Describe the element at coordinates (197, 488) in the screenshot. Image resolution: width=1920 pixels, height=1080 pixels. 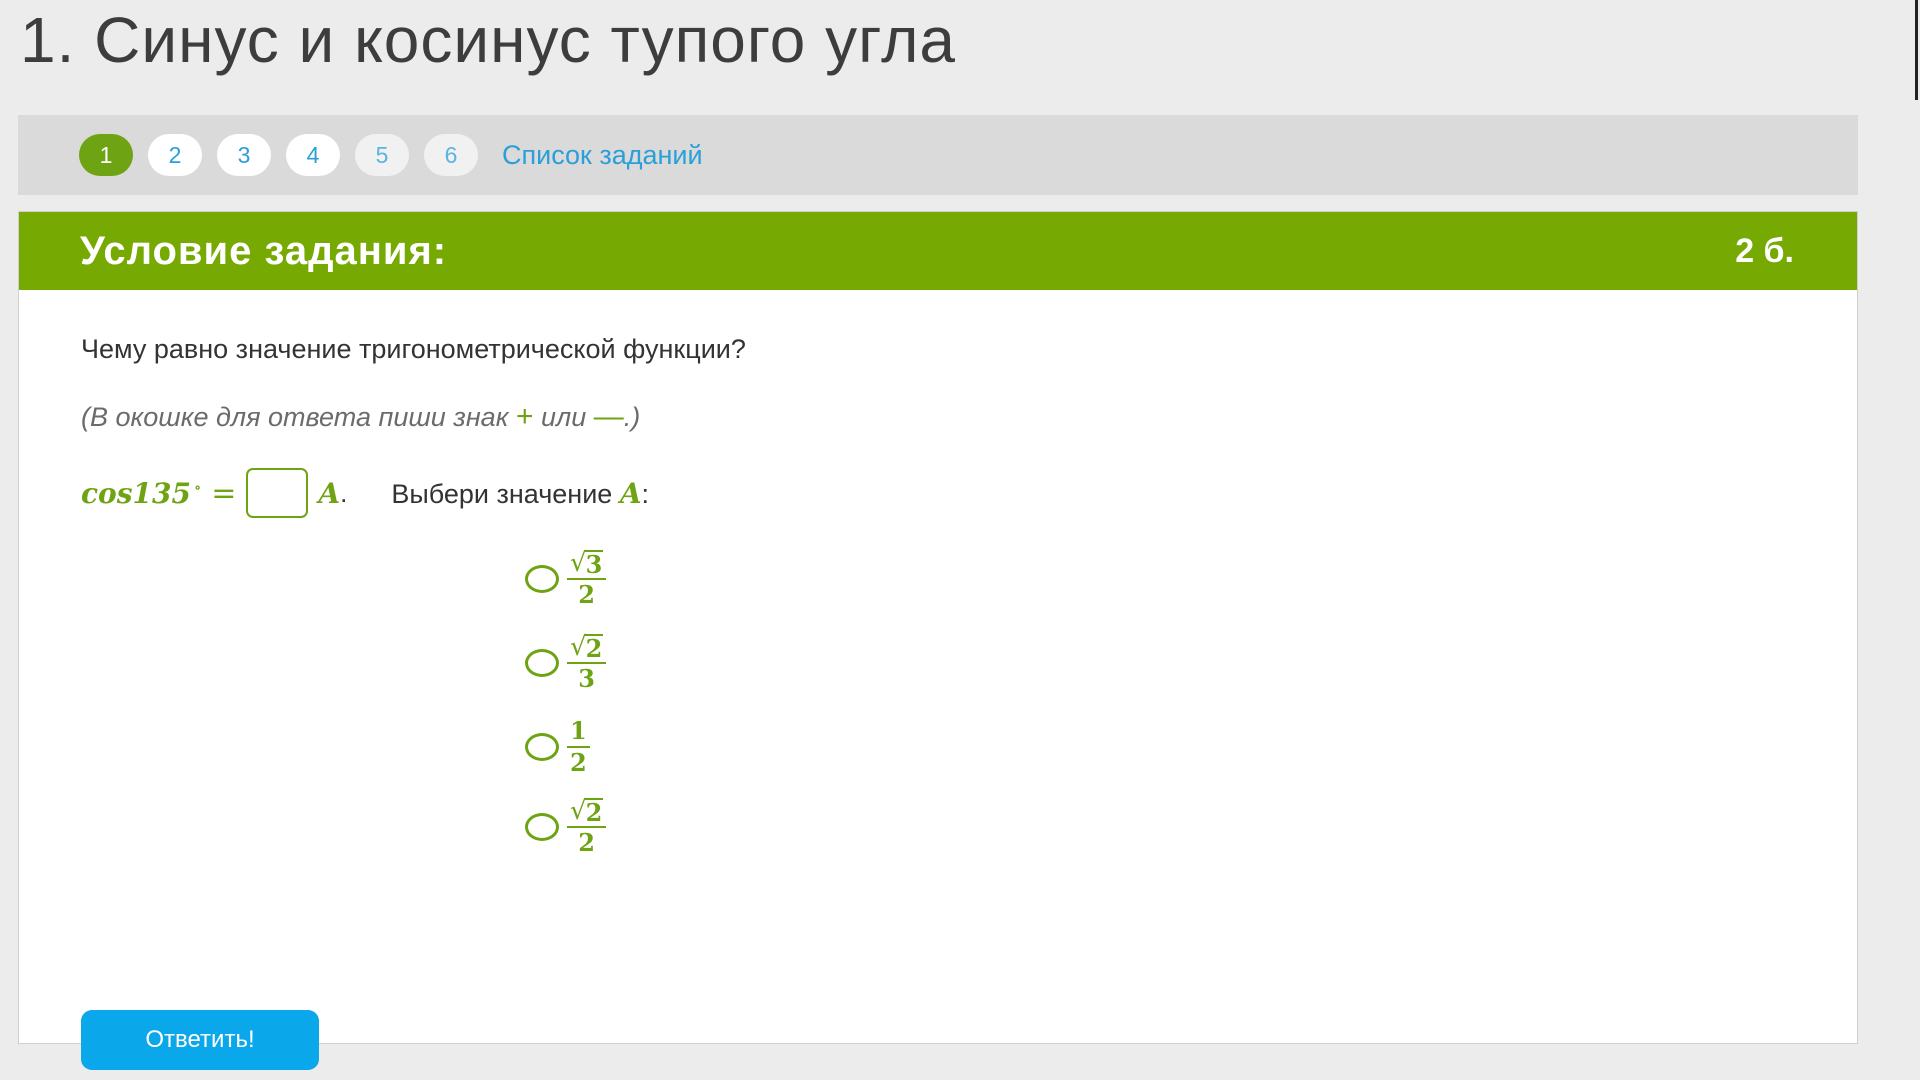
I see `degree-symbol: ∘` at that location.